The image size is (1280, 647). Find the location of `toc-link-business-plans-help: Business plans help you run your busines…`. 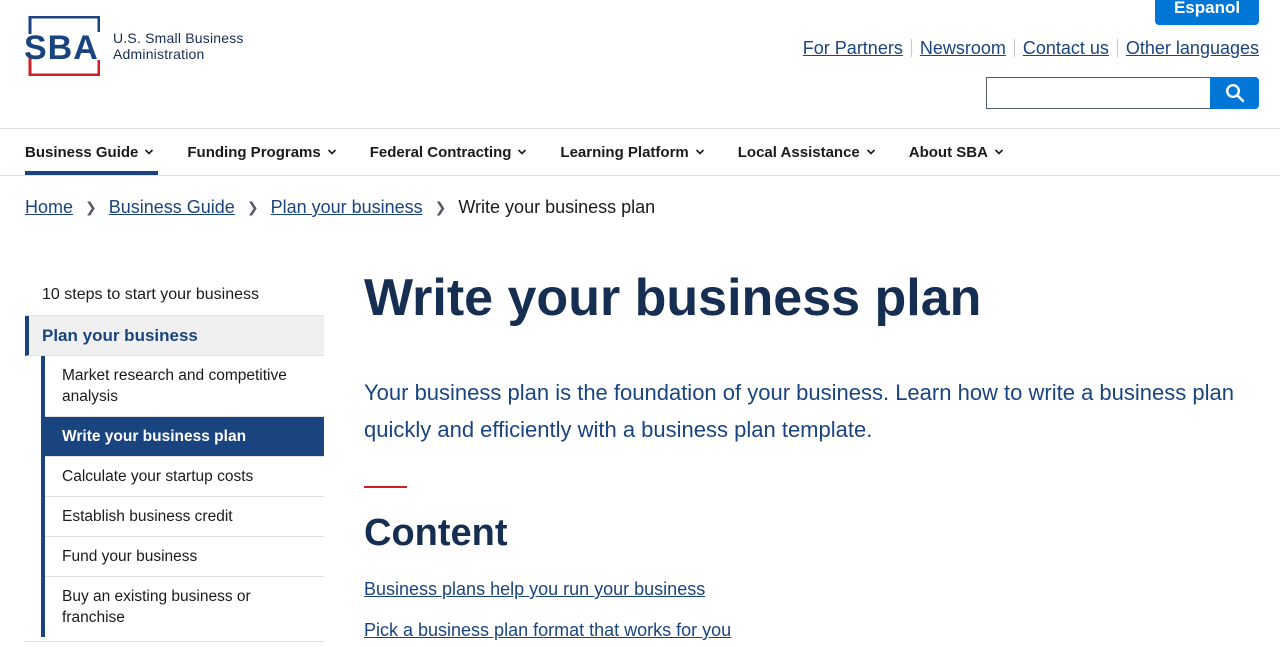

toc-link-business-plans-help: Business plans help you run your busines… is located at coordinates (814, 589).